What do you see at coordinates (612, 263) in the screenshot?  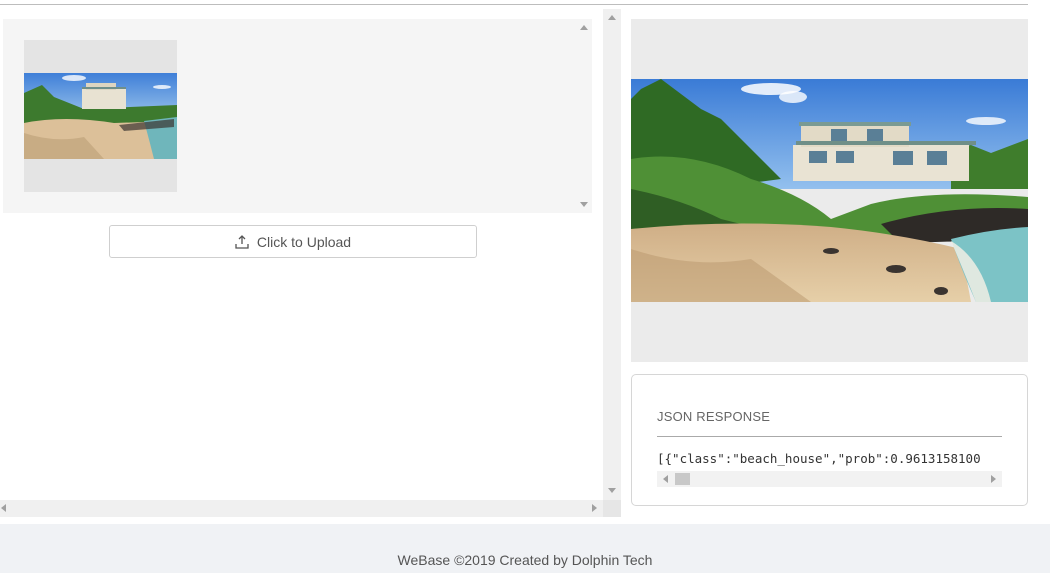 I see `pane-vertical-scrollbar` at bounding box center [612, 263].